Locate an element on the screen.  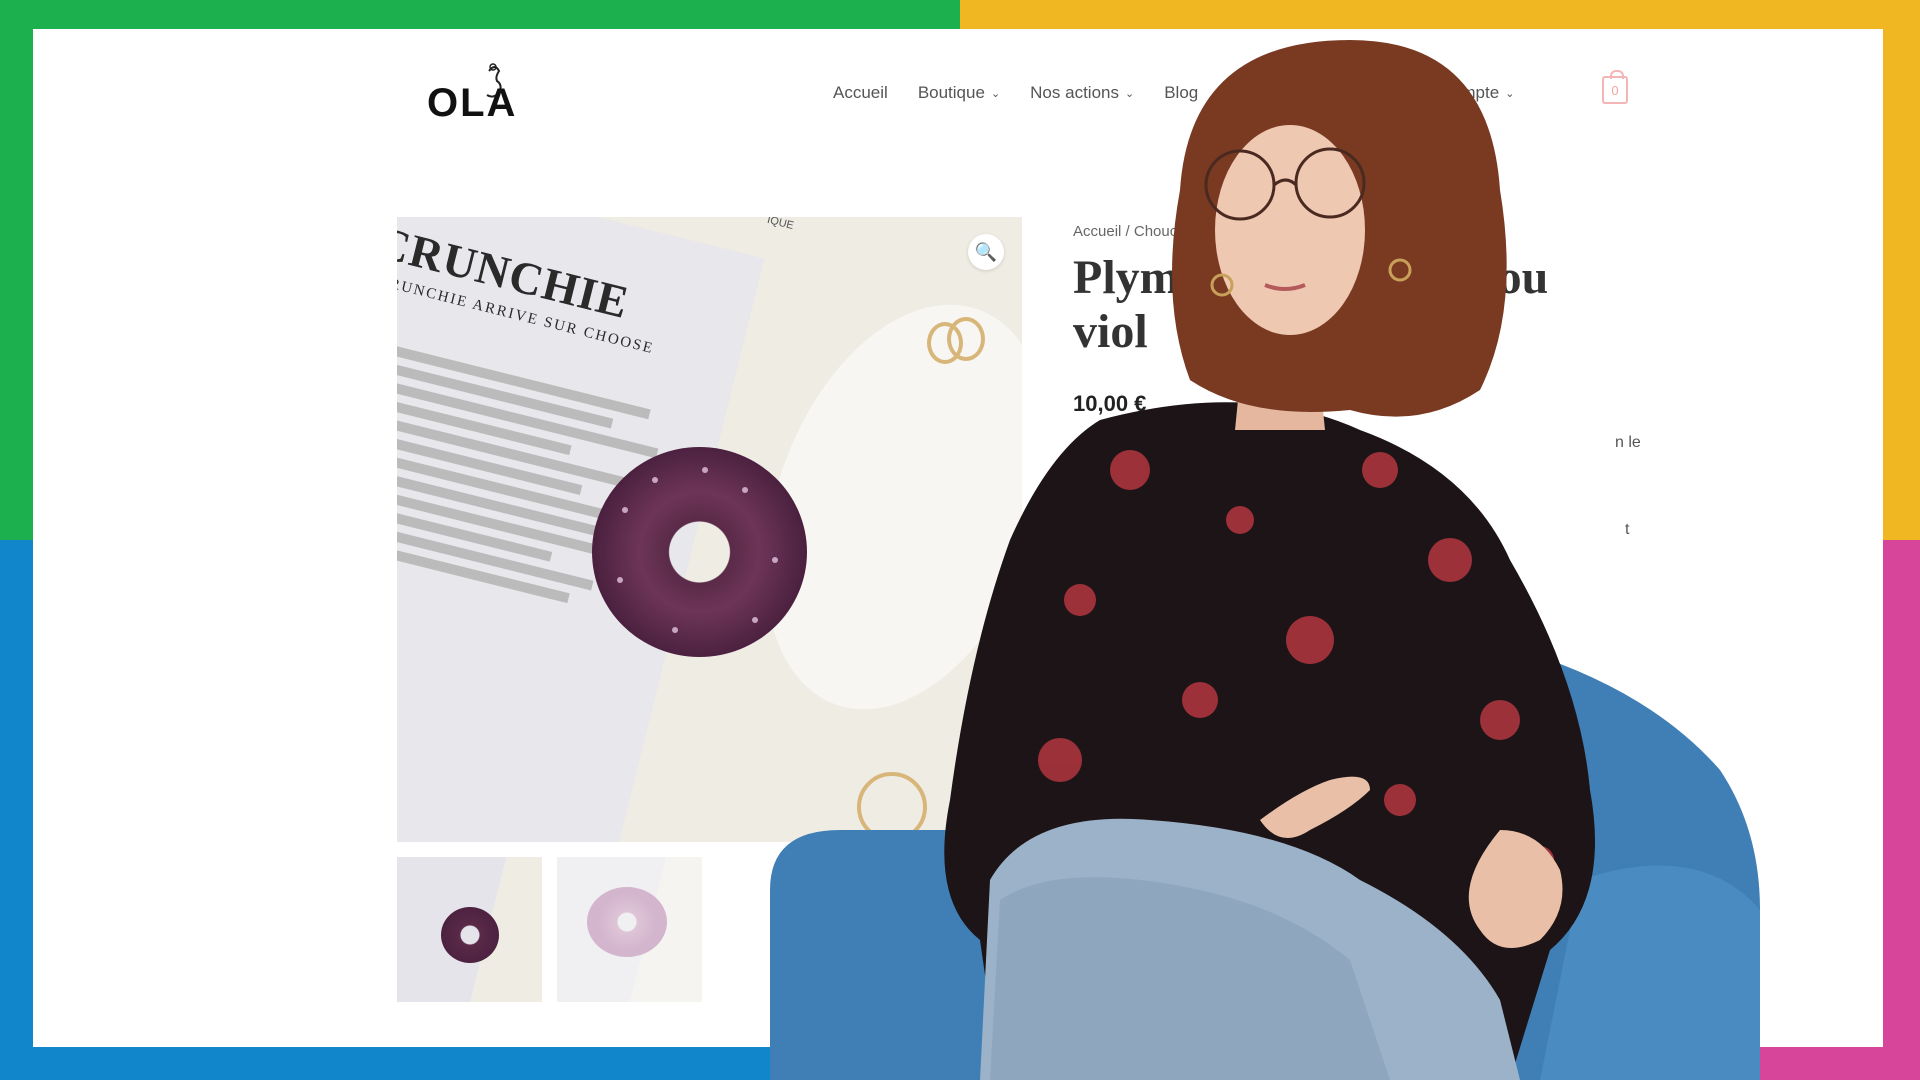
logo-text: OLA is located at coordinates (472, 103).